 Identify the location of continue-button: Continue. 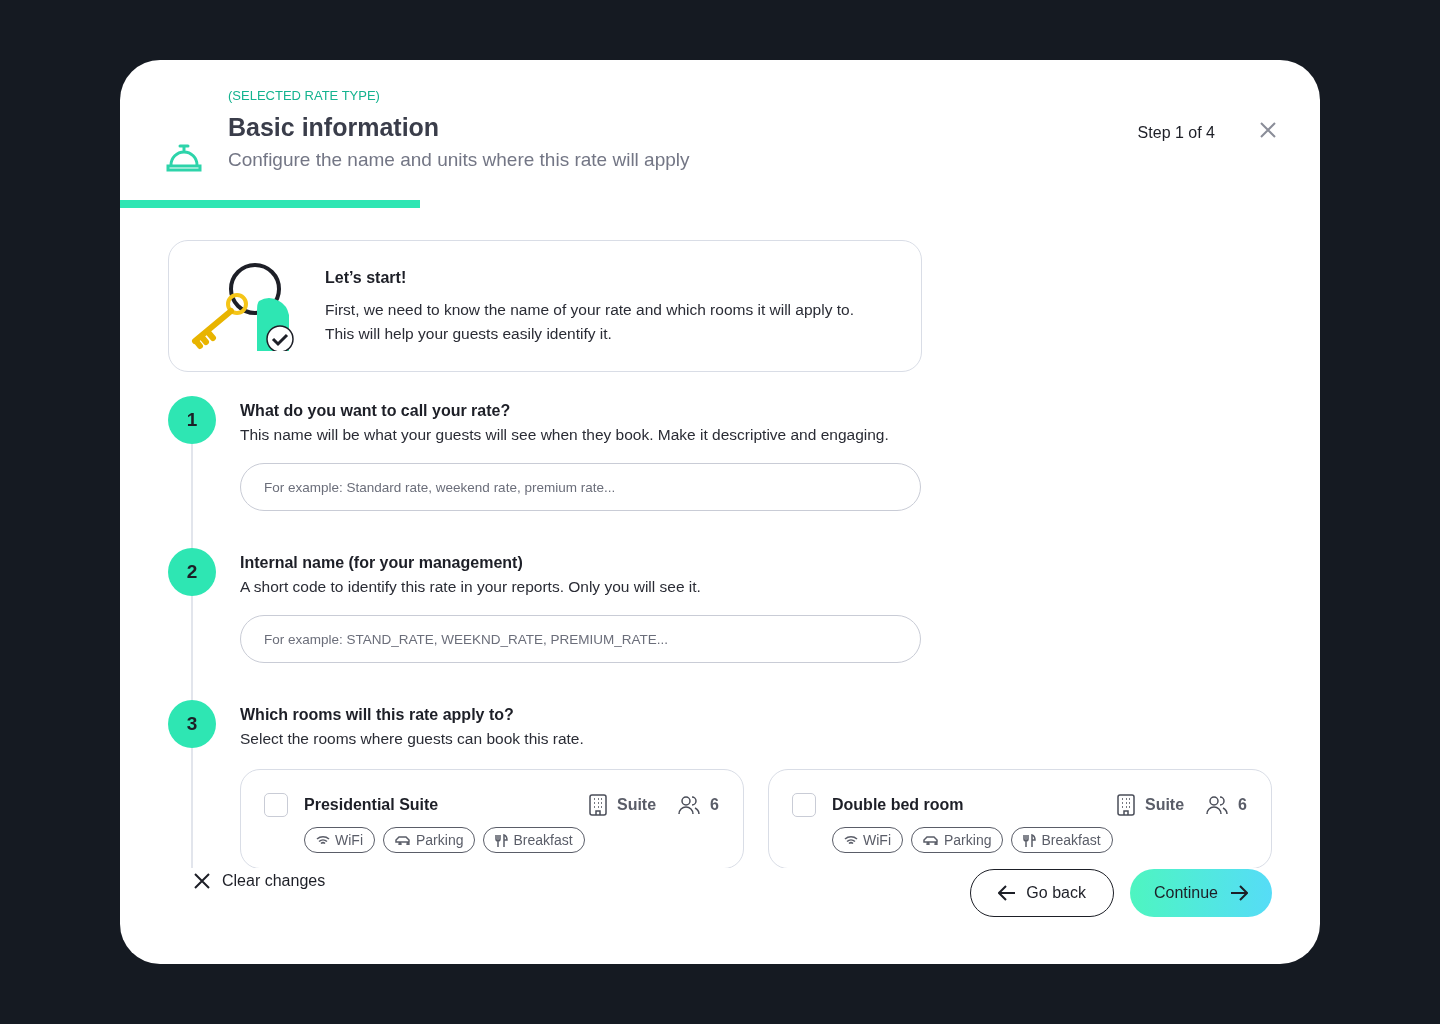
(1200, 893).